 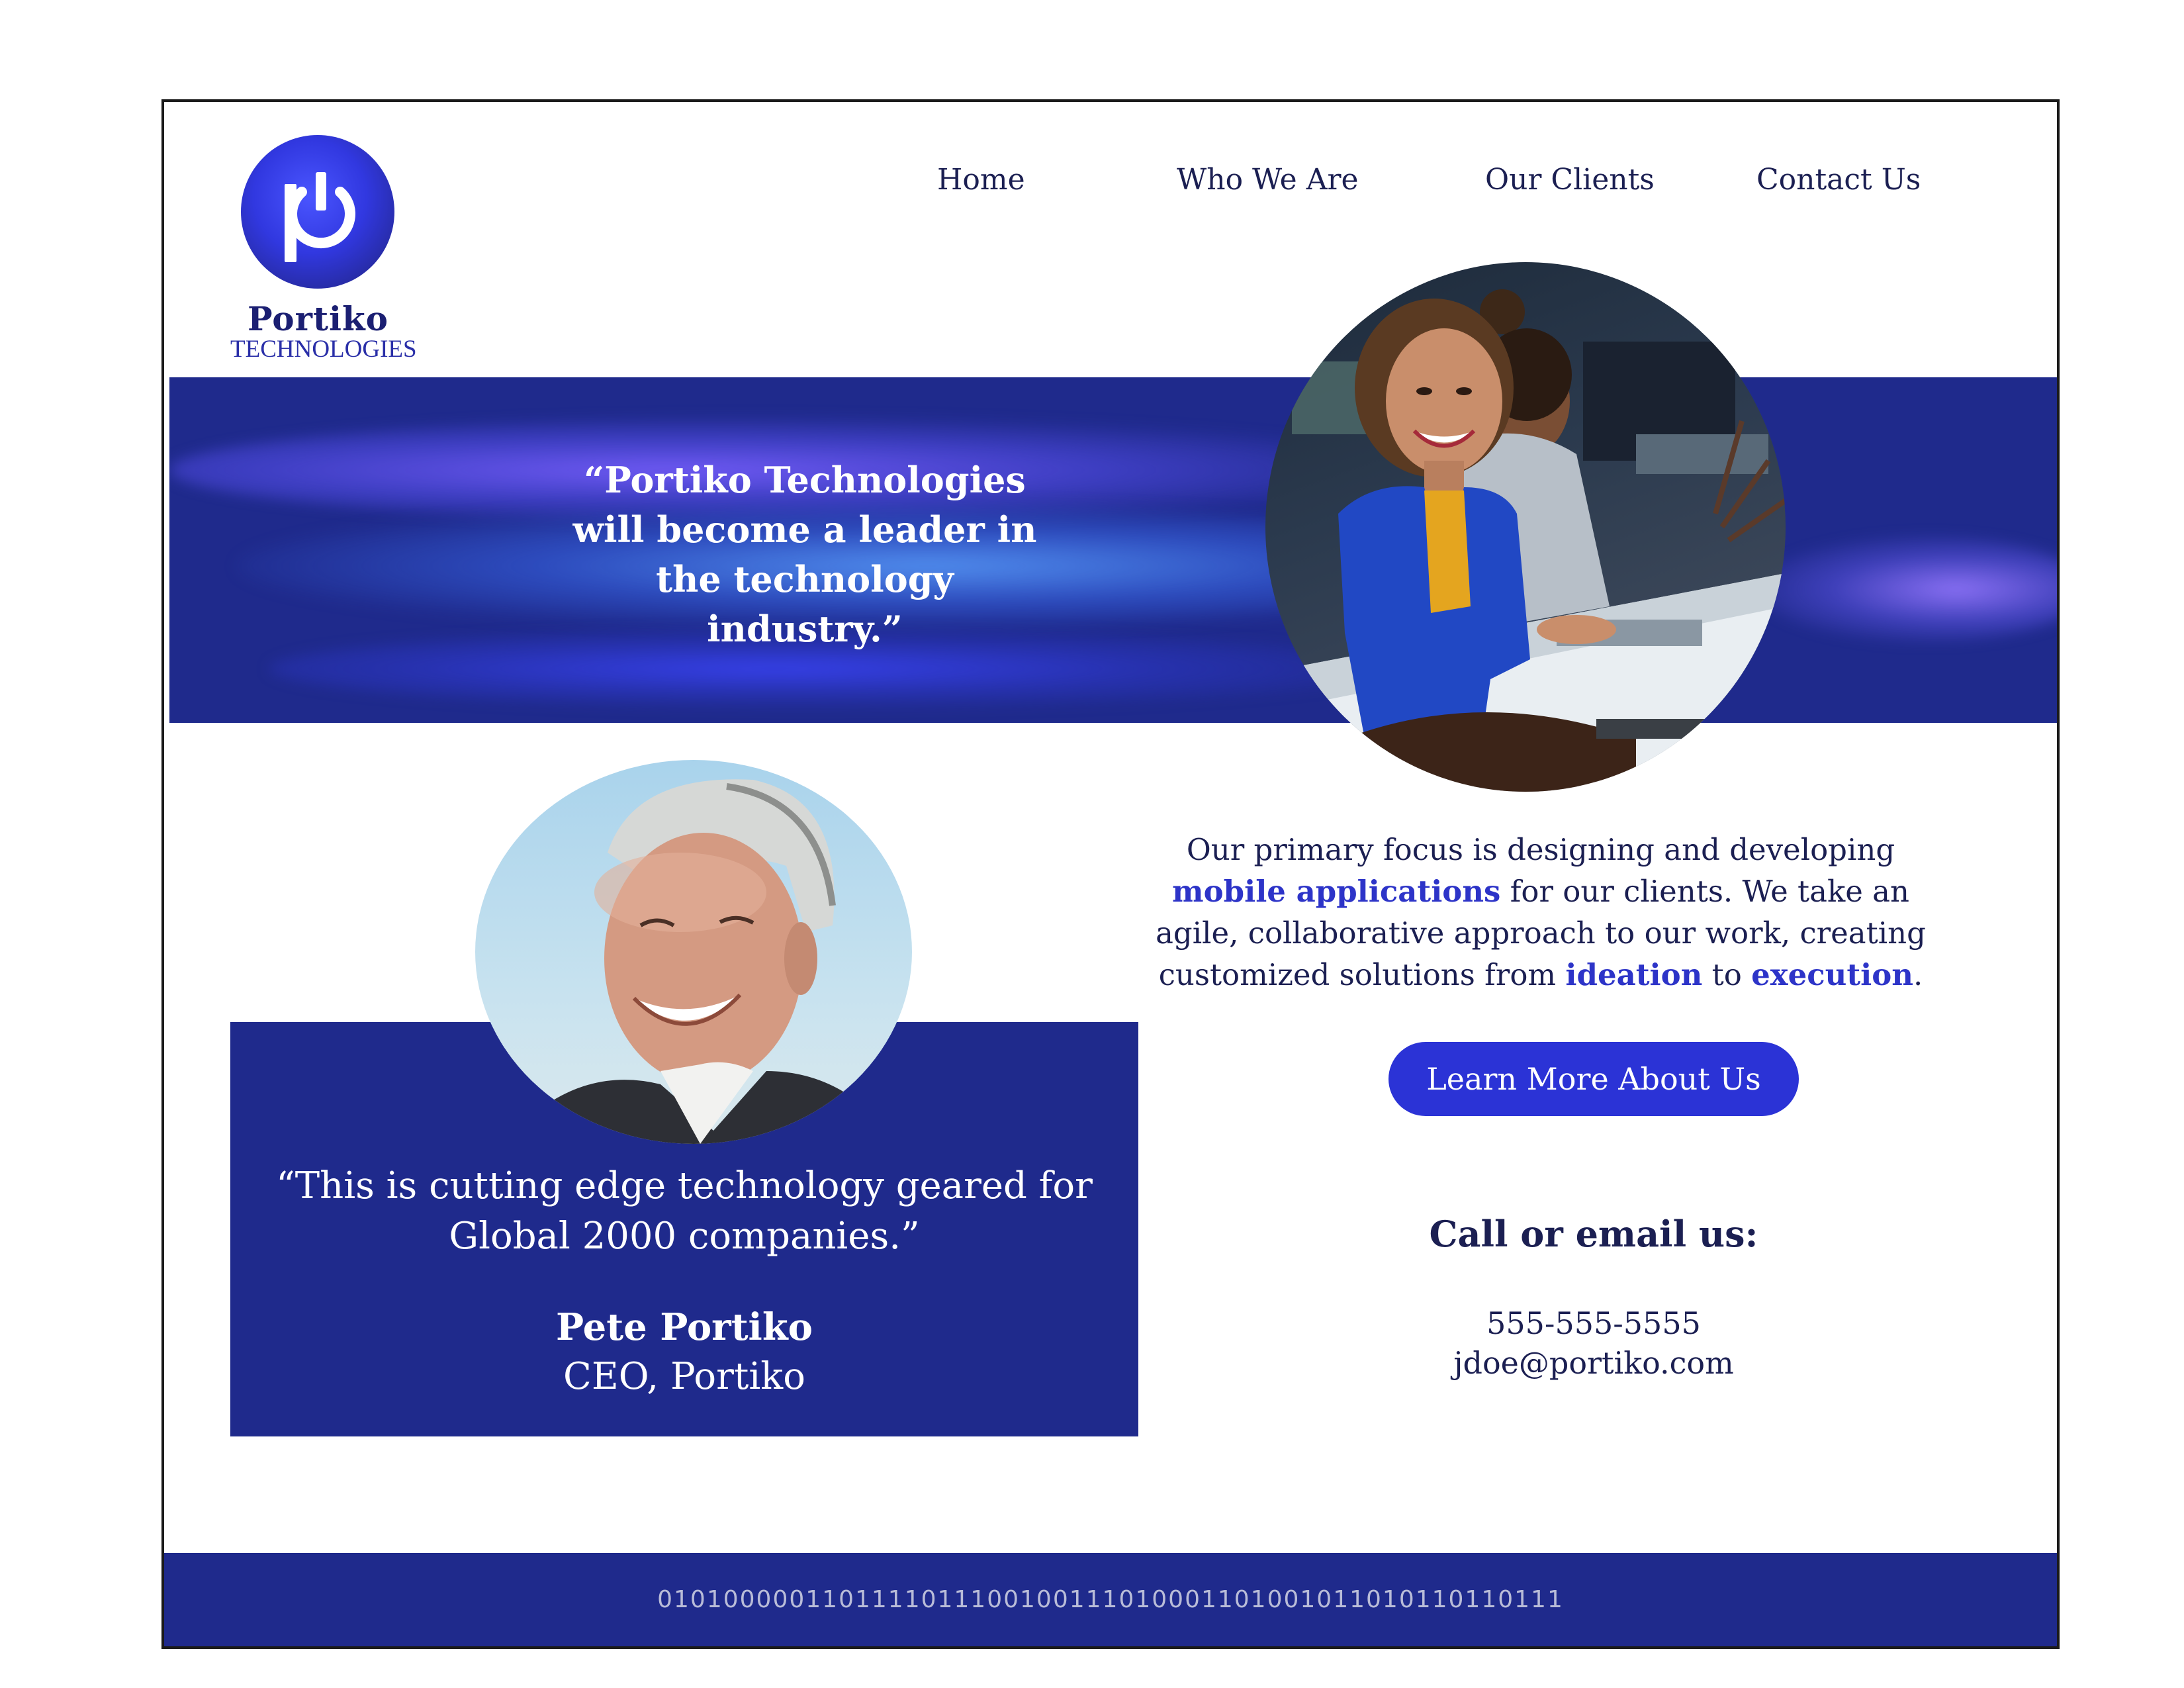 What do you see at coordinates (1838, 180) in the screenshot?
I see `nav-contact-us: Contact Us` at bounding box center [1838, 180].